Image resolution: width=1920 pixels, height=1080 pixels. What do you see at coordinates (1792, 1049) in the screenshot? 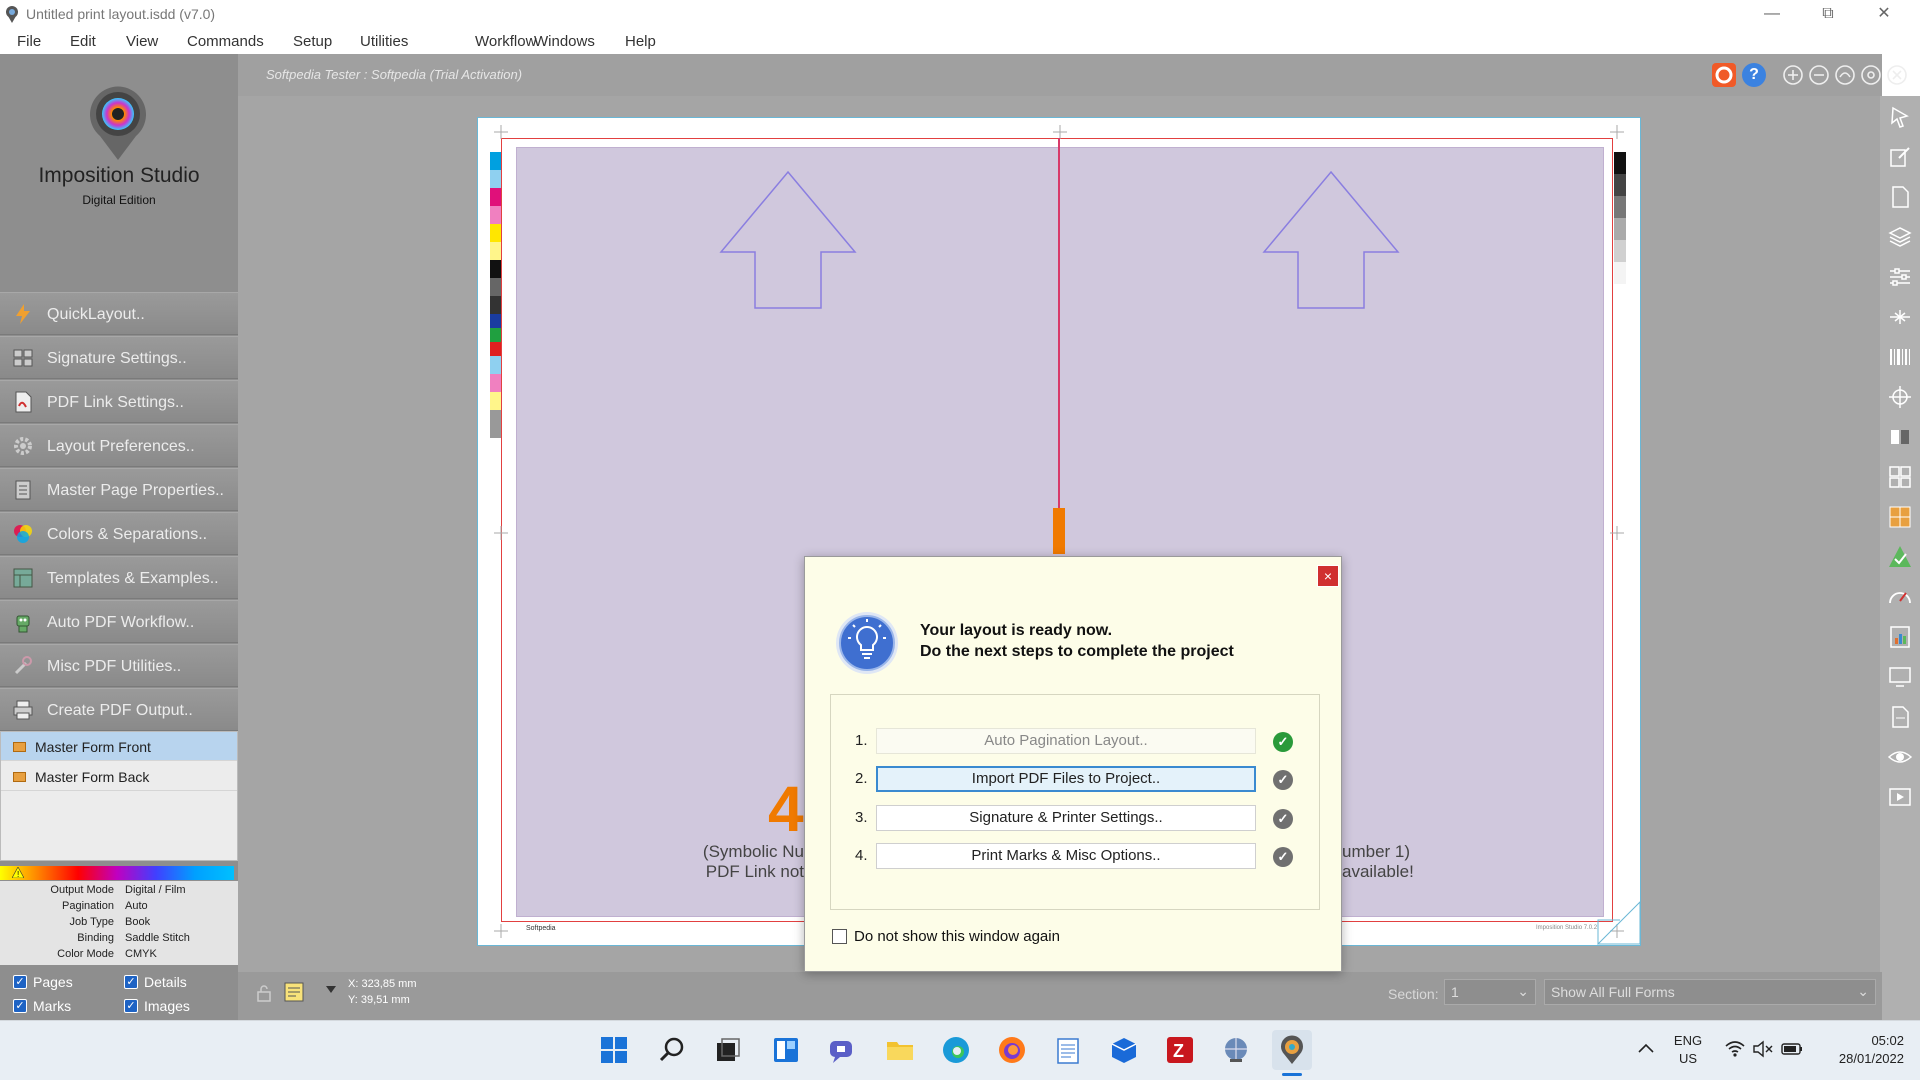
I see `battery-icon` at bounding box center [1792, 1049].